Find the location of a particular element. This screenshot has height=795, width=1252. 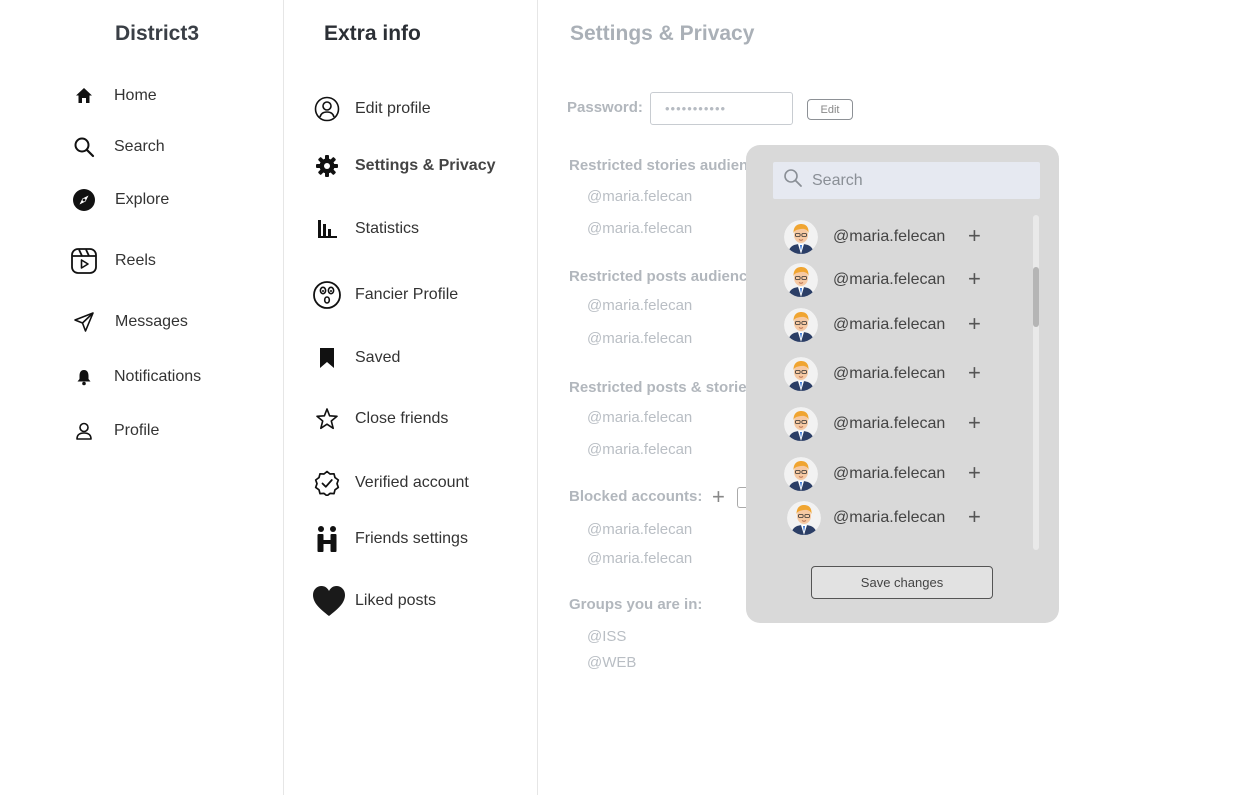

menu-item-saved: Saved is located at coordinates (356, 358).